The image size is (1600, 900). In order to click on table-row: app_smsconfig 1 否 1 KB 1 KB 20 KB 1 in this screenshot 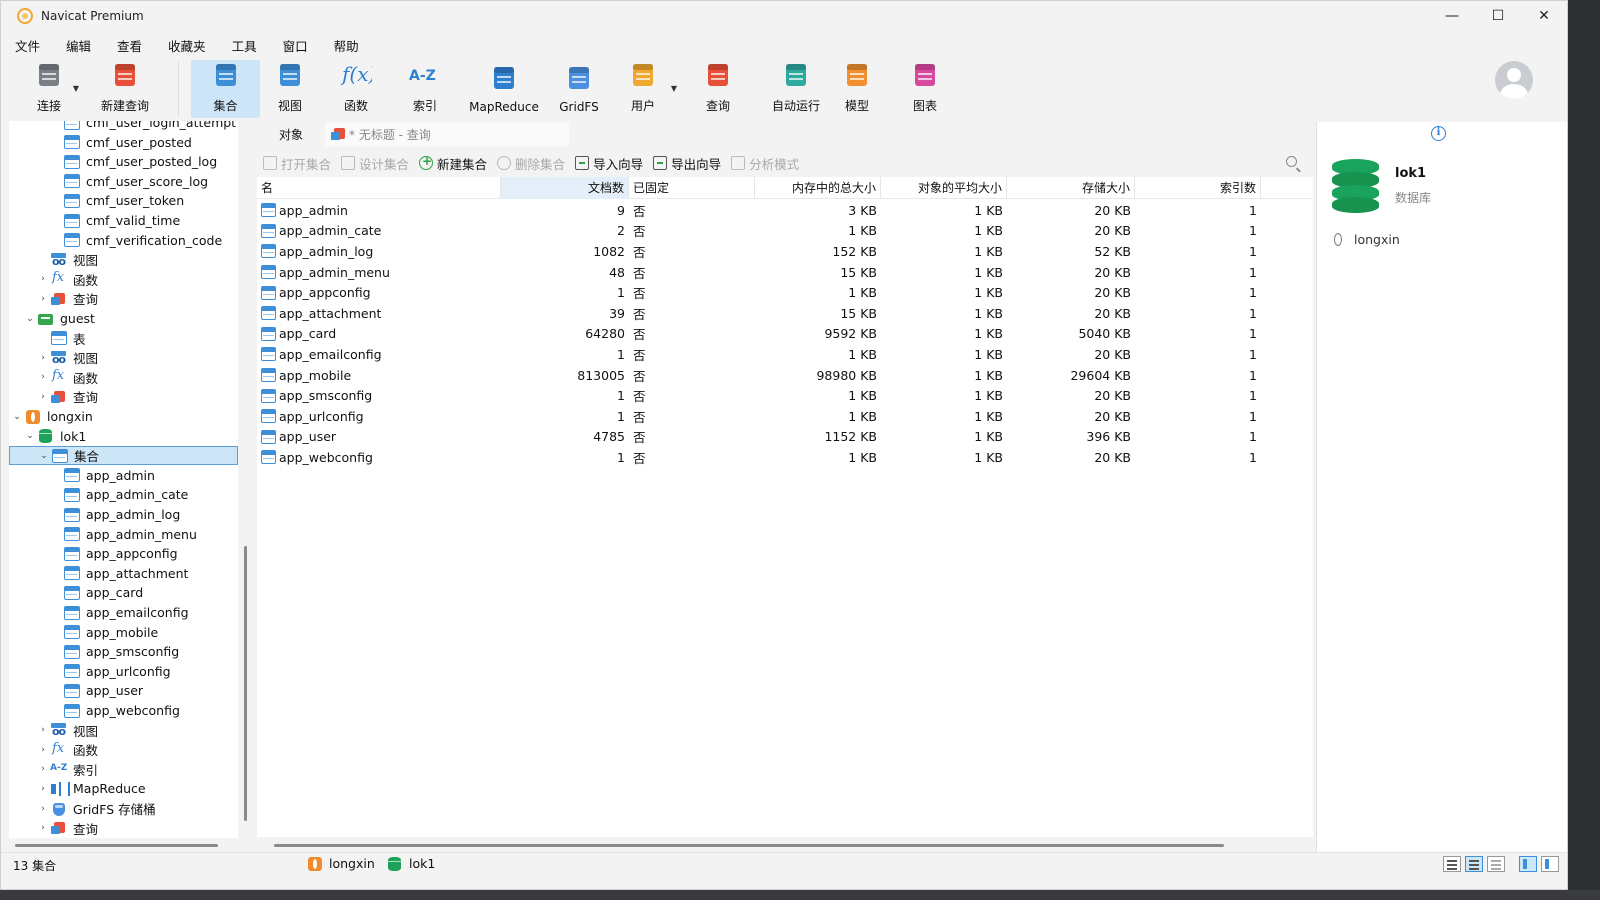, I will do `click(785, 395)`.